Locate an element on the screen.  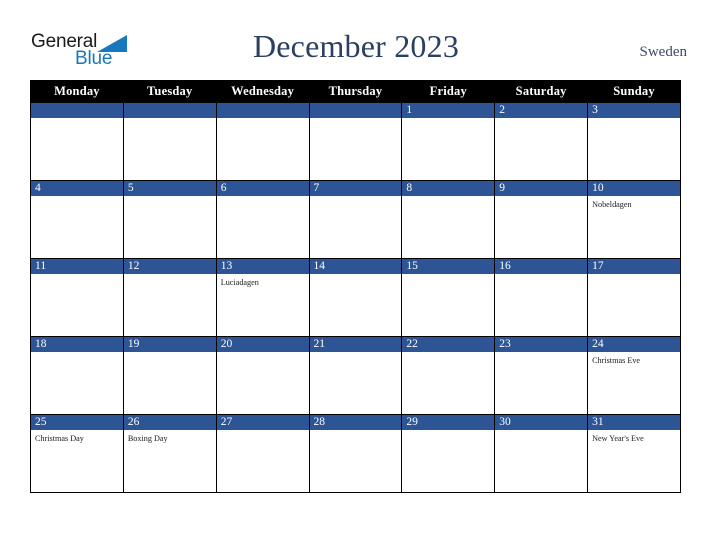
day-number: 25 is located at coordinates (77, 422).